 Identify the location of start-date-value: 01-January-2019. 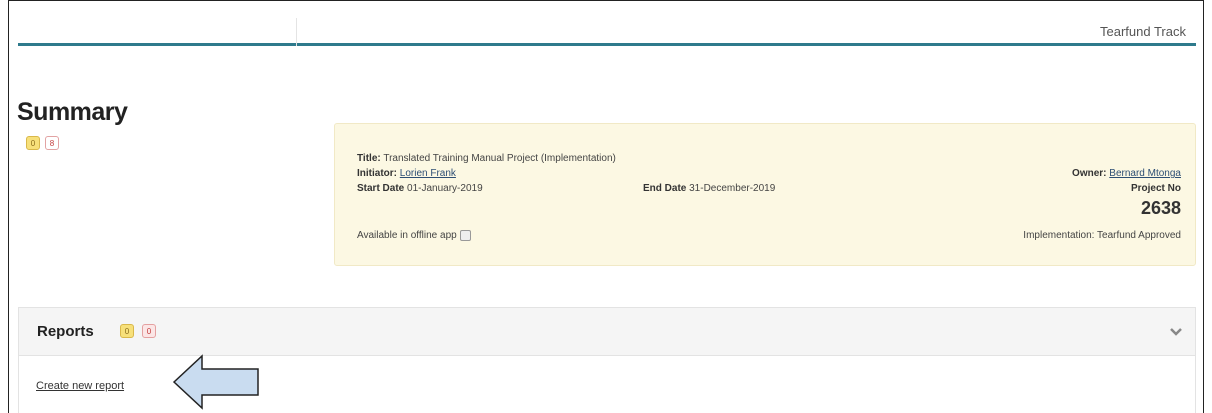
(445, 188).